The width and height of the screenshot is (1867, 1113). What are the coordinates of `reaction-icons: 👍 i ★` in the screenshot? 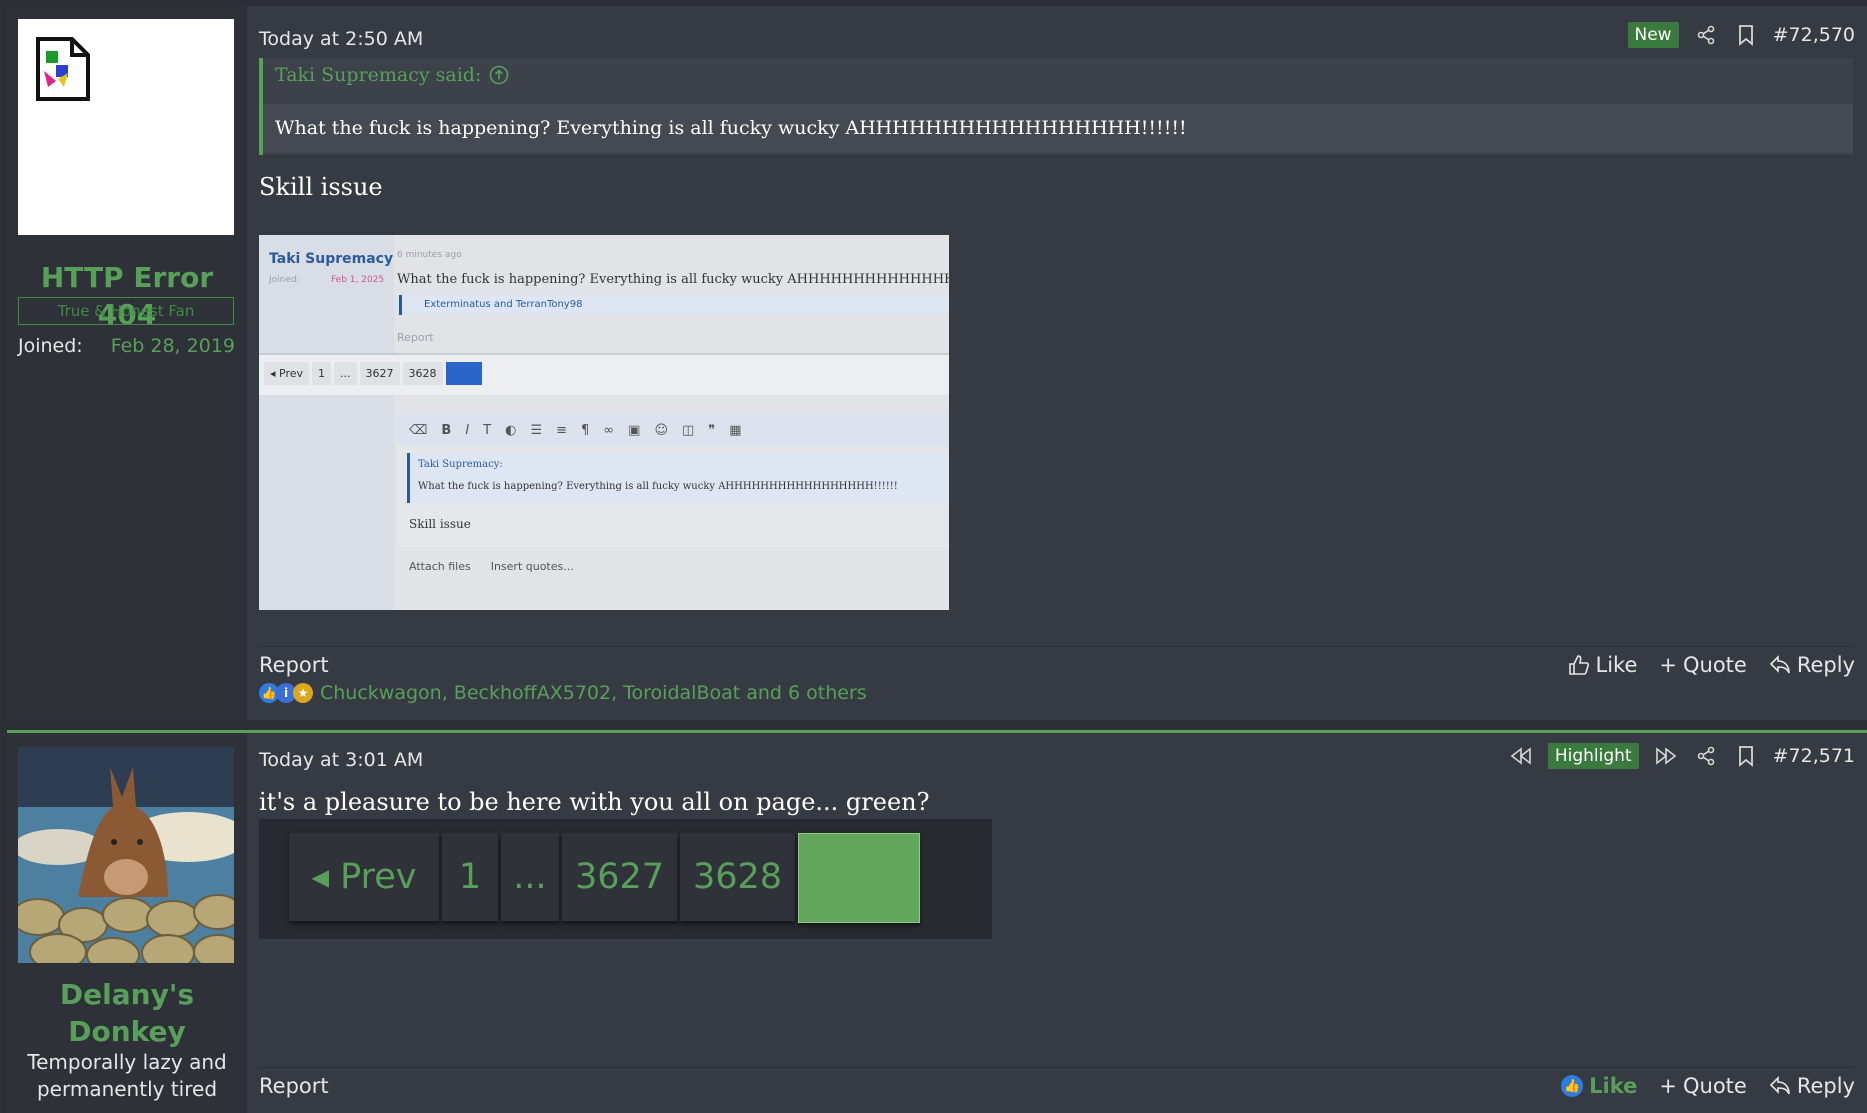 It's located at (286, 693).